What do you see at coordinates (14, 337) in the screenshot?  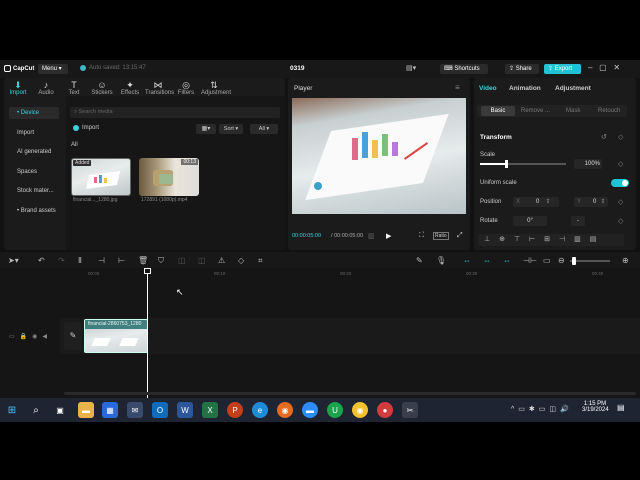 I see `cover-icon: ▭` at bounding box center [14, 337].